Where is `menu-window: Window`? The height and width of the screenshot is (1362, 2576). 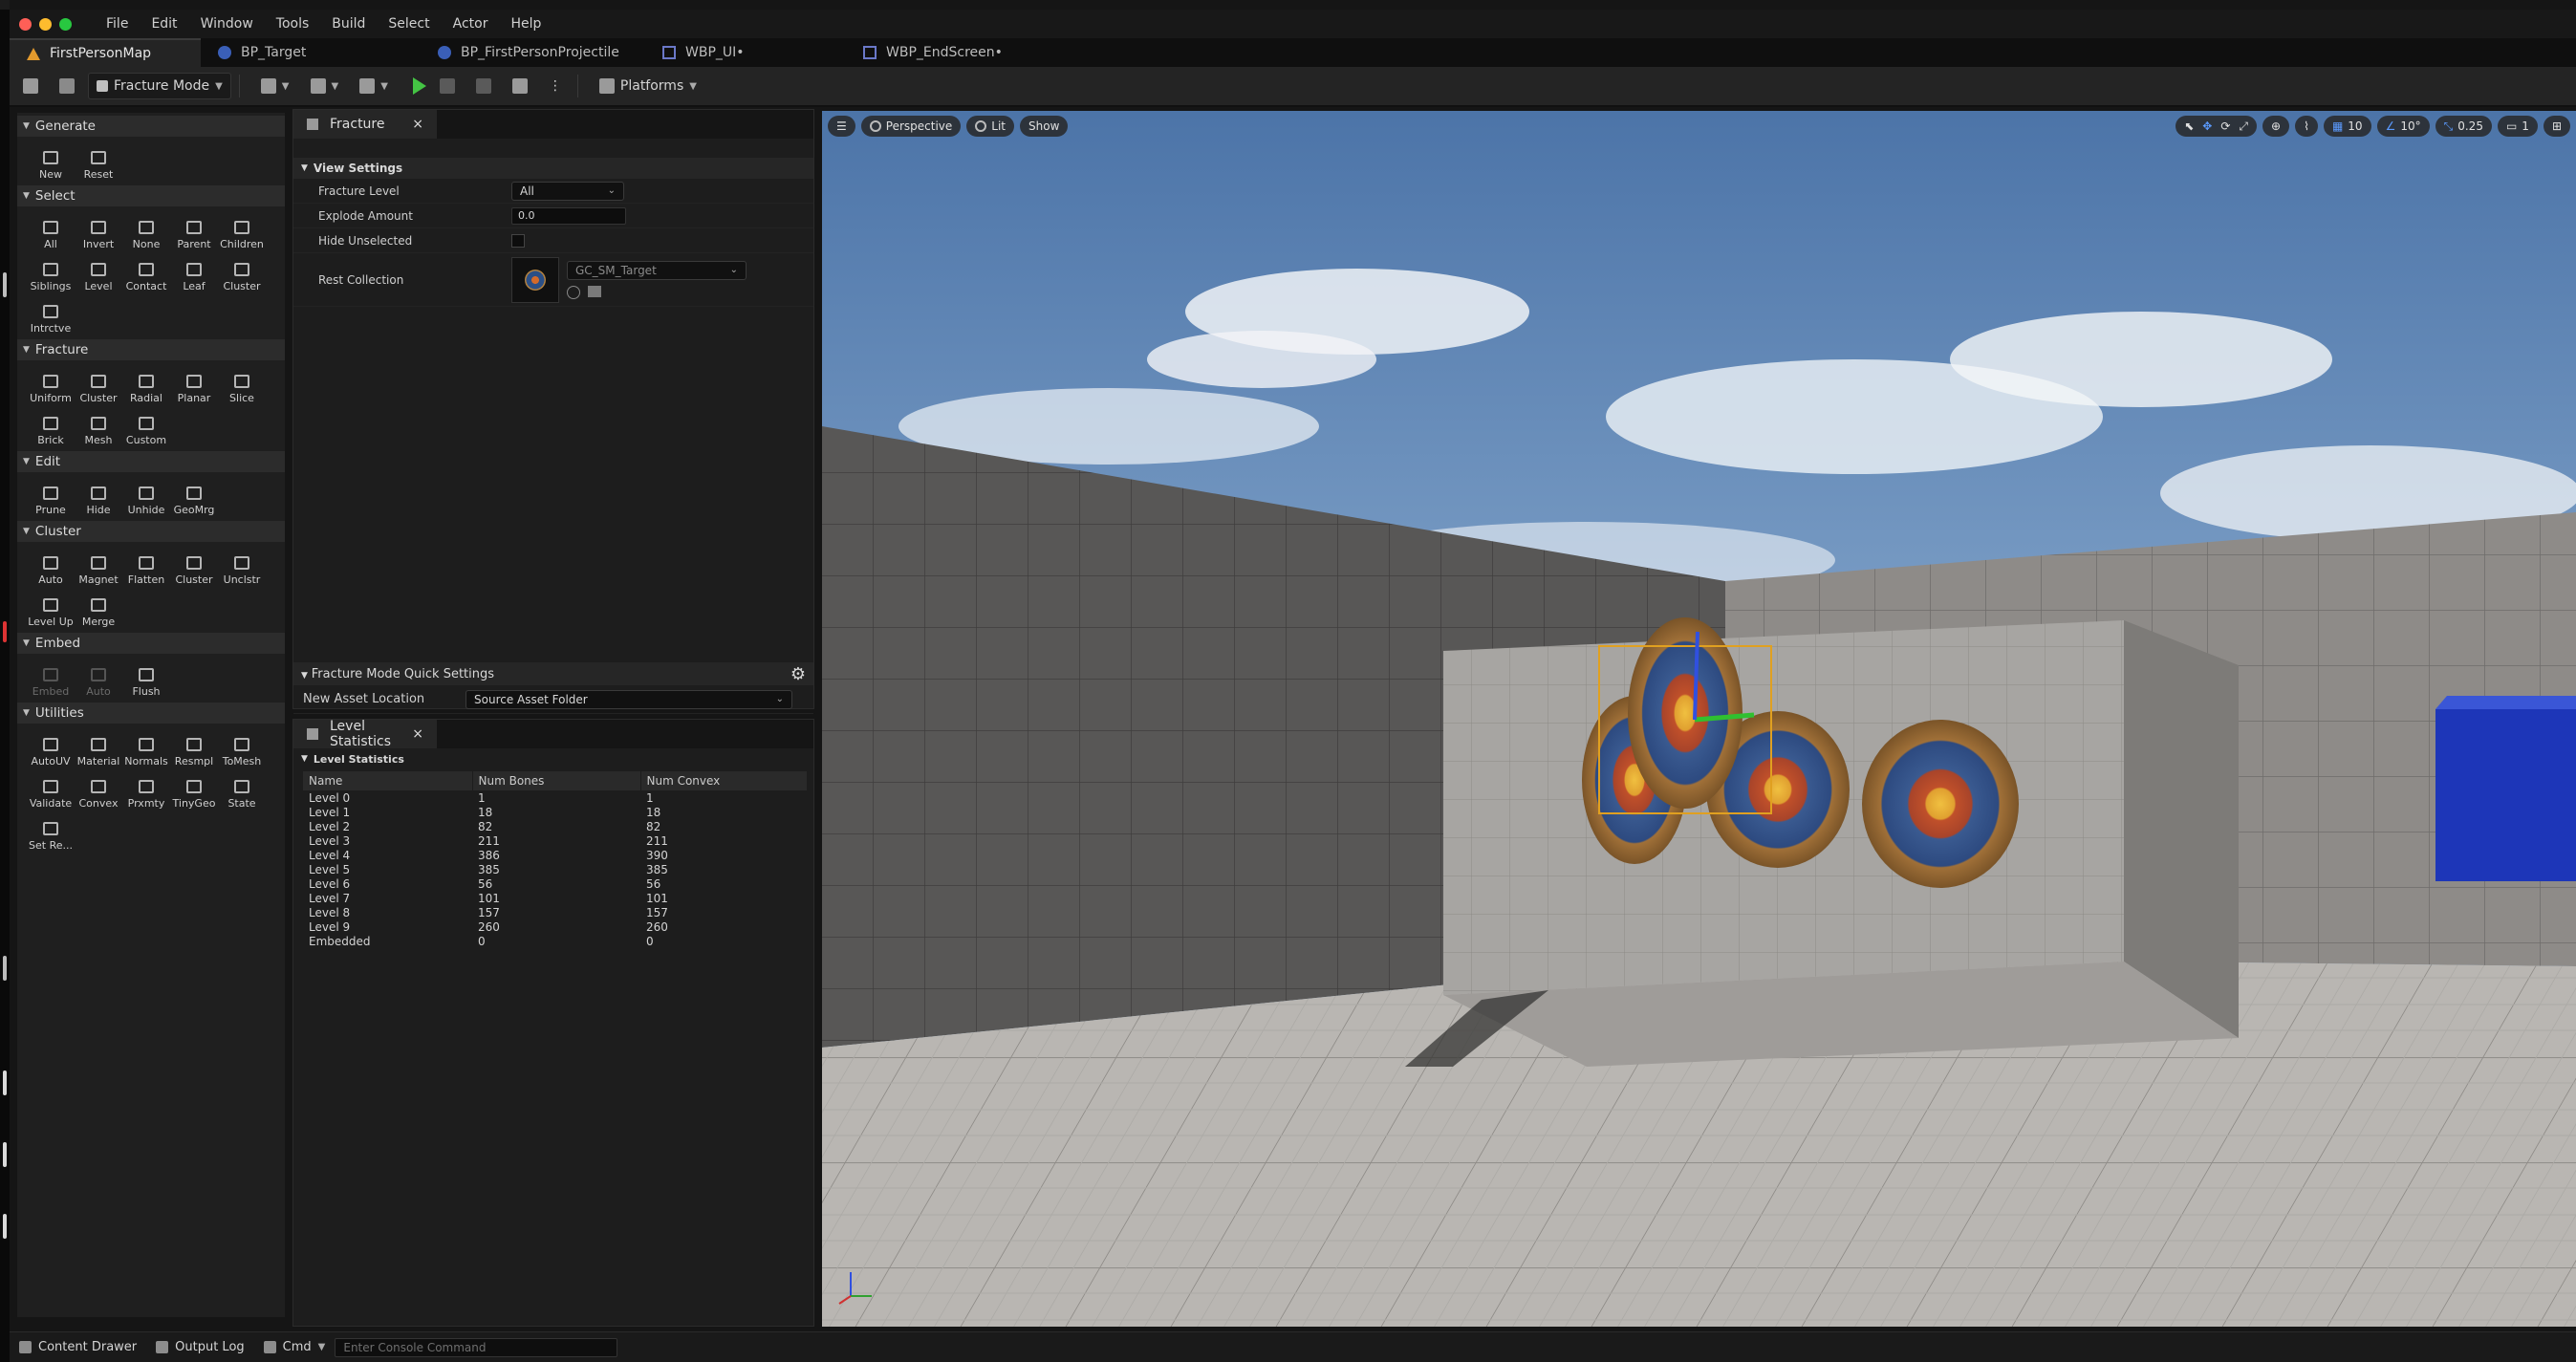
menu-window: Window is located at coordinates (227, 24).